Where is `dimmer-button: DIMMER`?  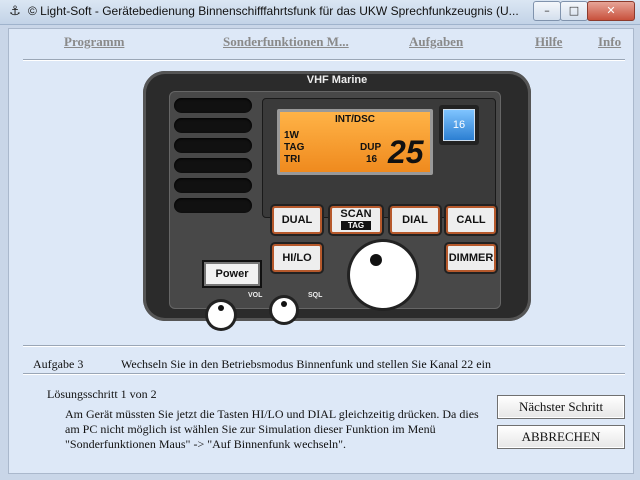 dimmer-button: DIMMER is located at coordinates (471, 258).